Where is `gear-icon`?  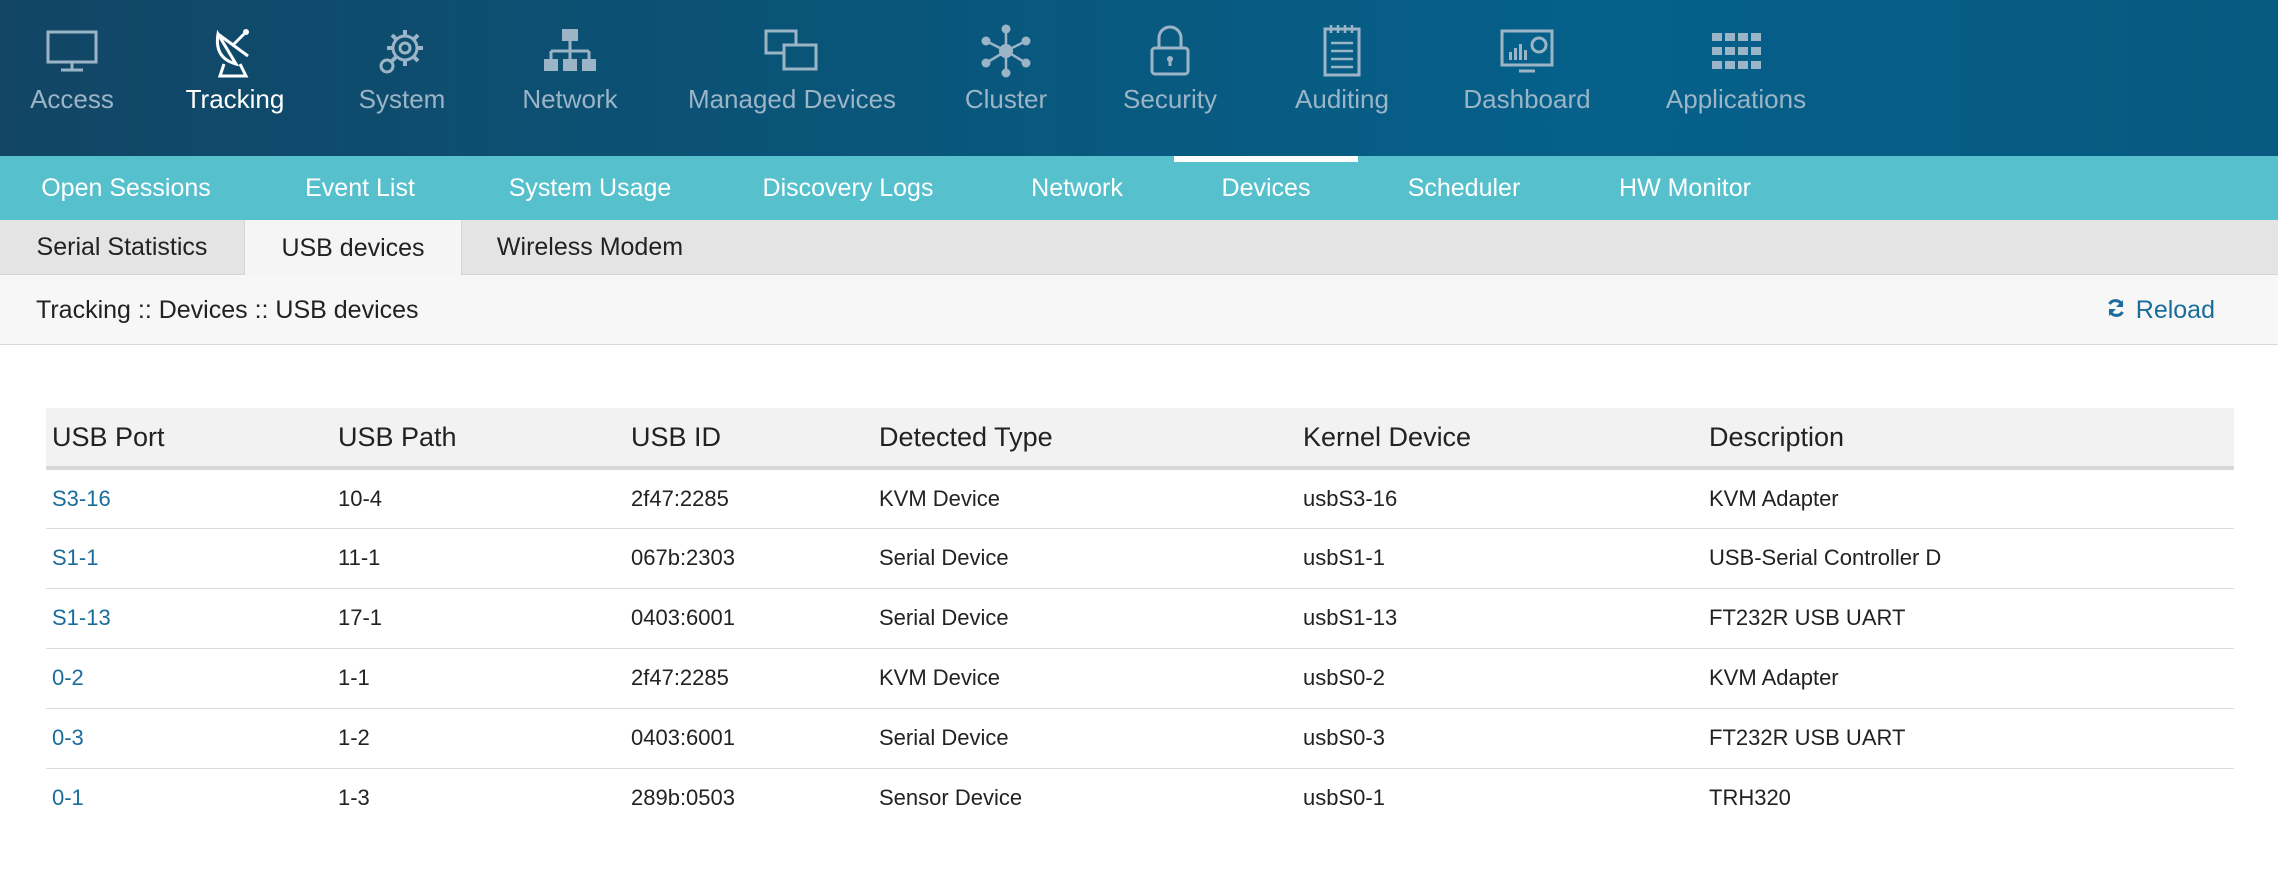
gear-icon is located at coordinates (402, 51).